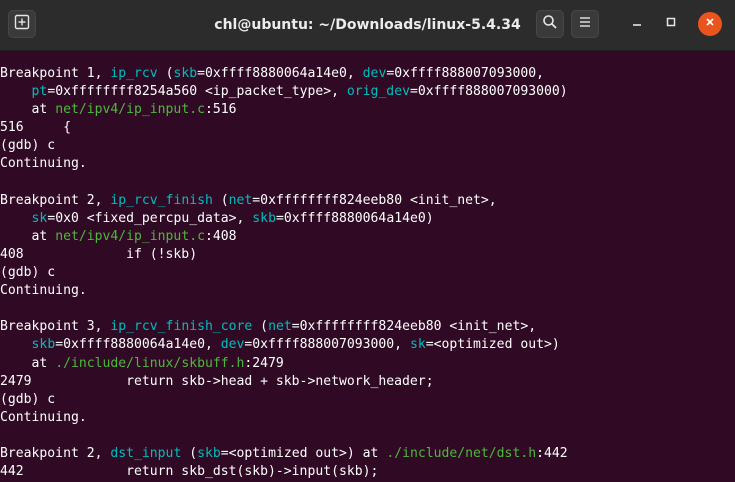  I want to click on argument-name: orig_dev, so click(378, 92).